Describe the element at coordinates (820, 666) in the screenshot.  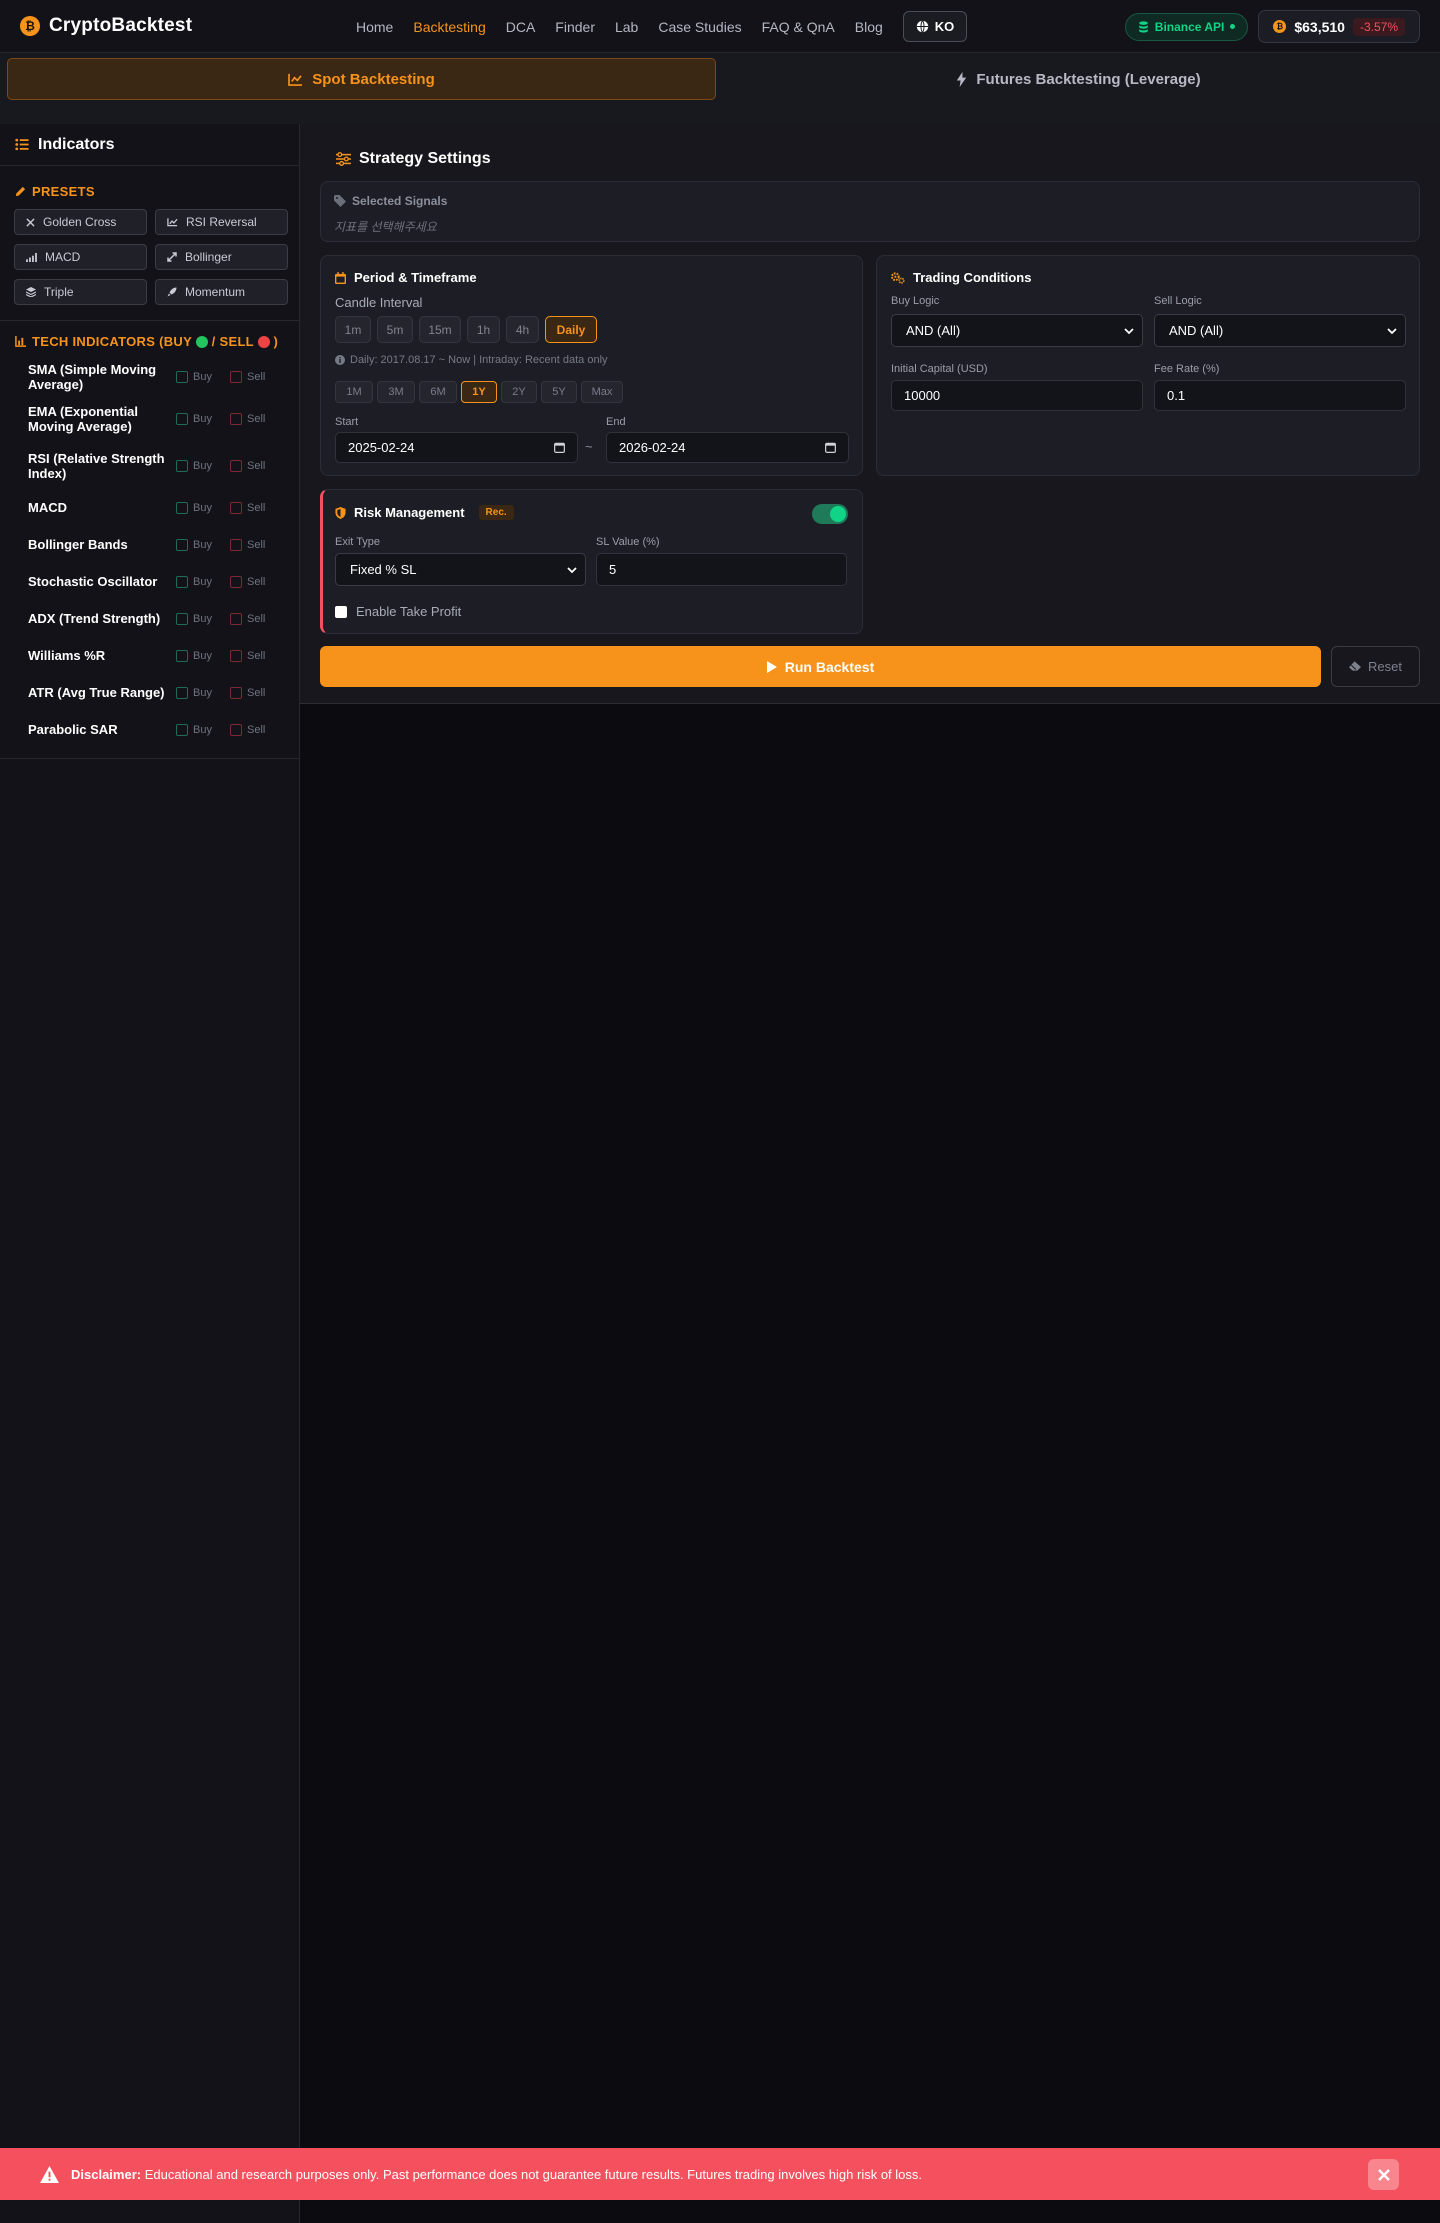
I see `run-backtest-button: Run Backtest` at that location.